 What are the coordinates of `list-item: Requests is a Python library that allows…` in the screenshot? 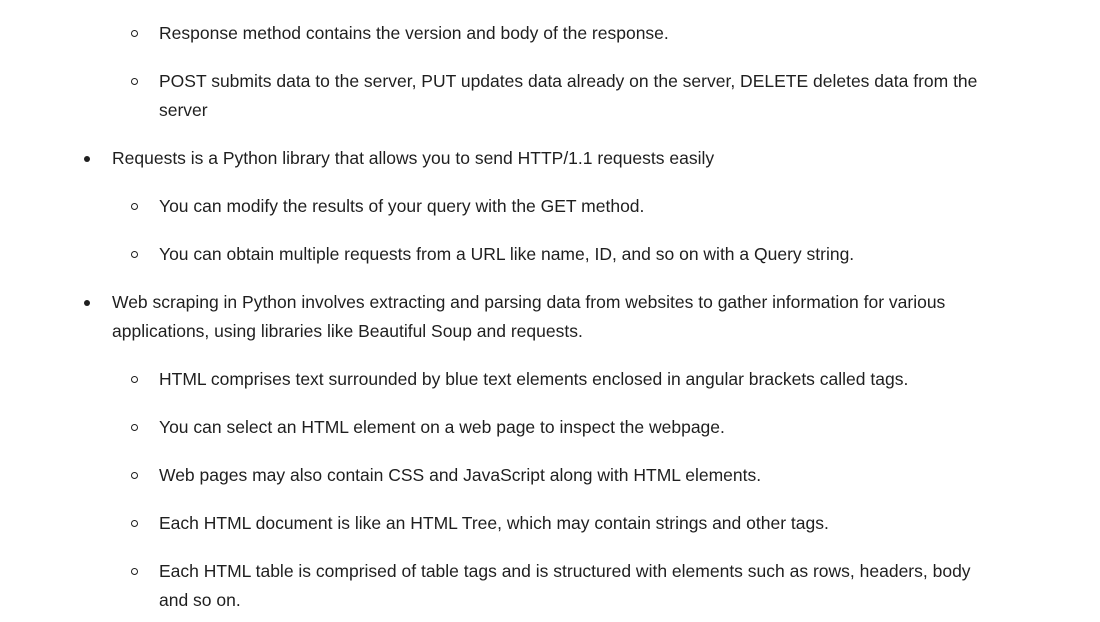 It's located at (538, 158).